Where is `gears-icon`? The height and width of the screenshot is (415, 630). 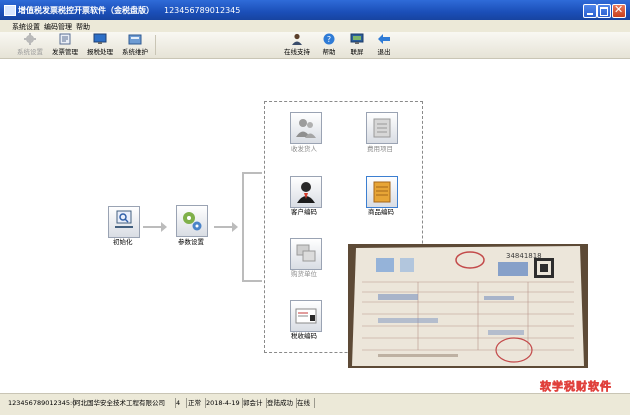
gears-icon is located at coordinates (192, 221).